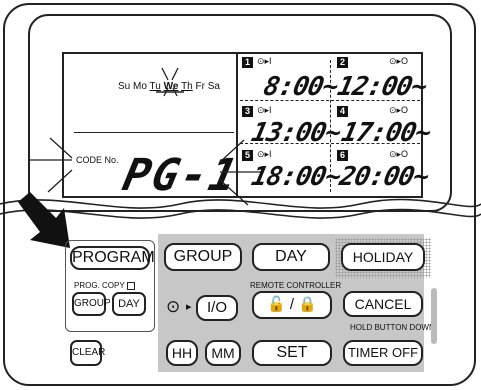  I want to click on copy-square-icon, so click(130, 285).